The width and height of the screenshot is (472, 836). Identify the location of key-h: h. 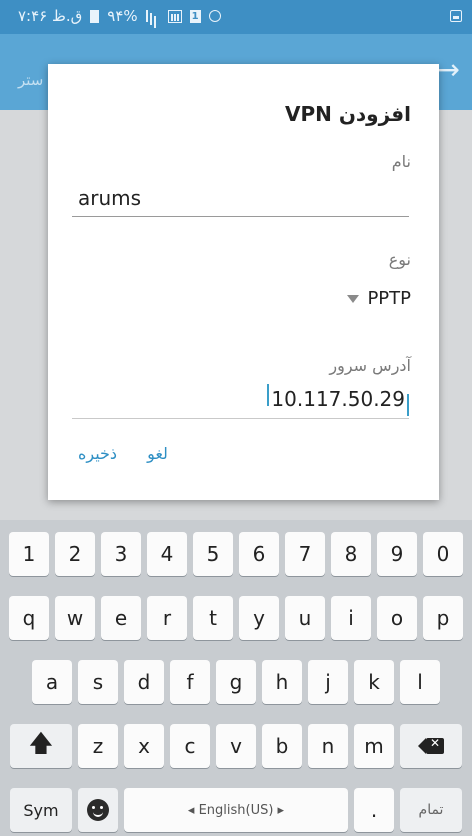
(282, 682).